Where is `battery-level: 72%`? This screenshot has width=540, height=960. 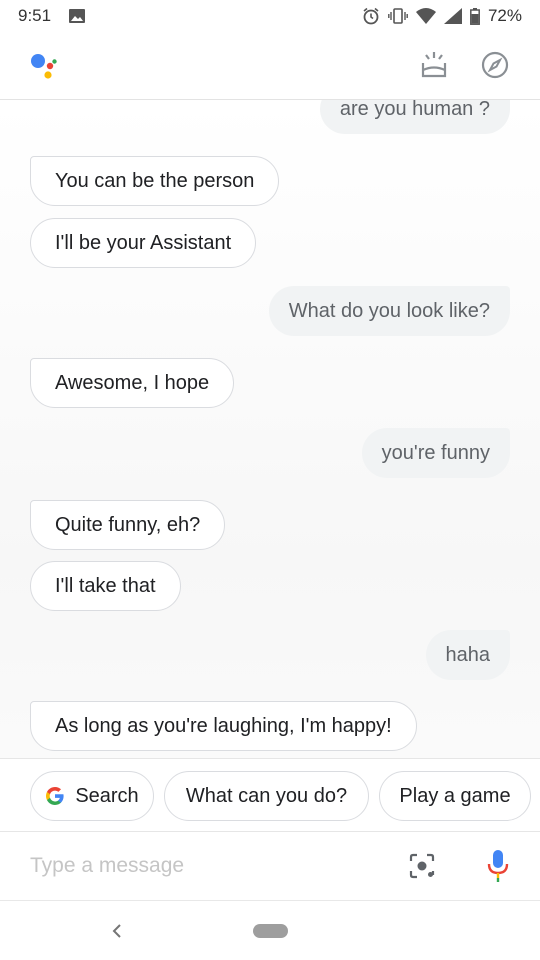
battery-level: 72% is located at coordinates (504, 15).